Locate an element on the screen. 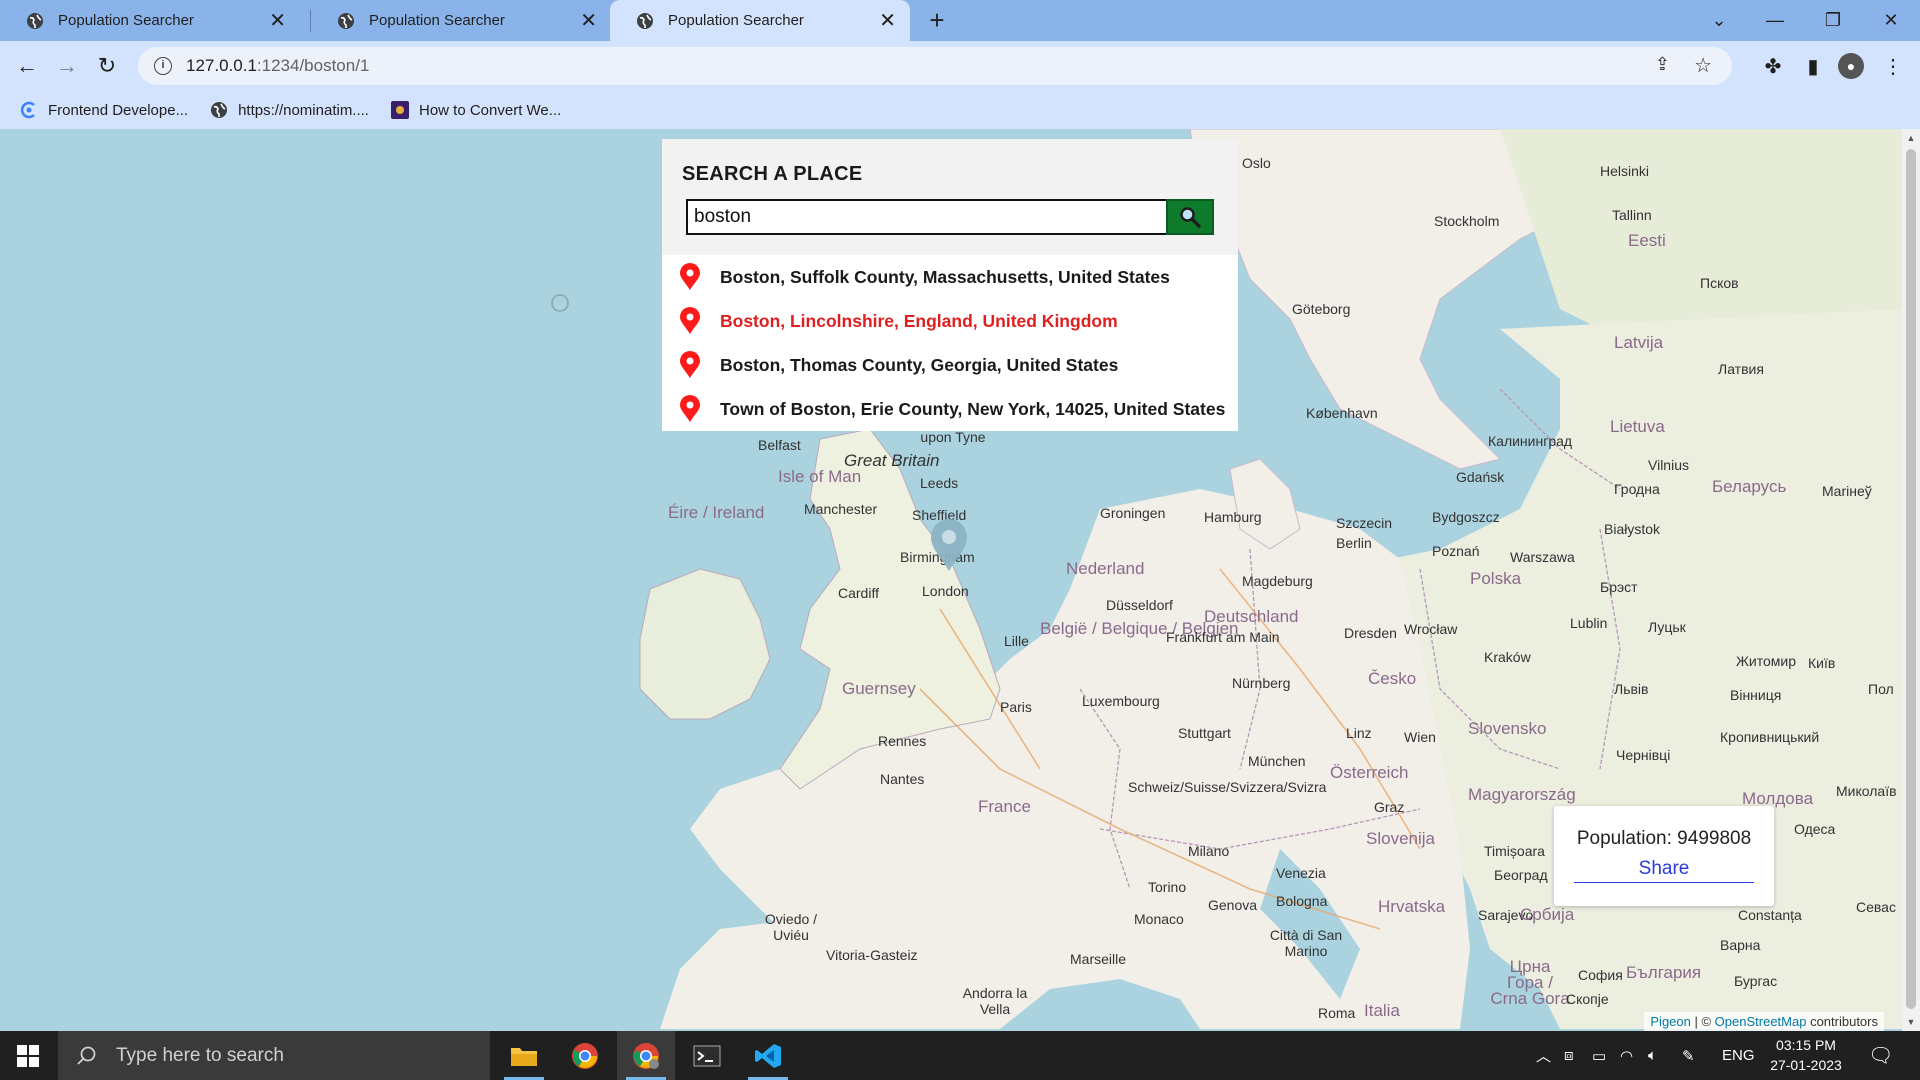  meet-icon: ⧈ is located at coordinates (1569, 1055).